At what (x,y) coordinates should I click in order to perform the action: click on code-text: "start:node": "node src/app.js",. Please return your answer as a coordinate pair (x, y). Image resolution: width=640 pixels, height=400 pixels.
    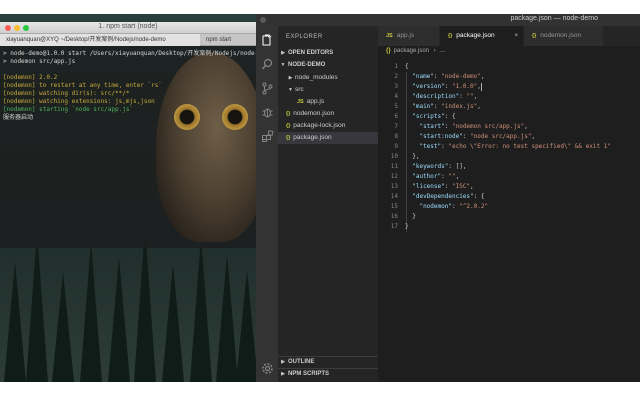
    Looking at the image, I should click on (477, 136).